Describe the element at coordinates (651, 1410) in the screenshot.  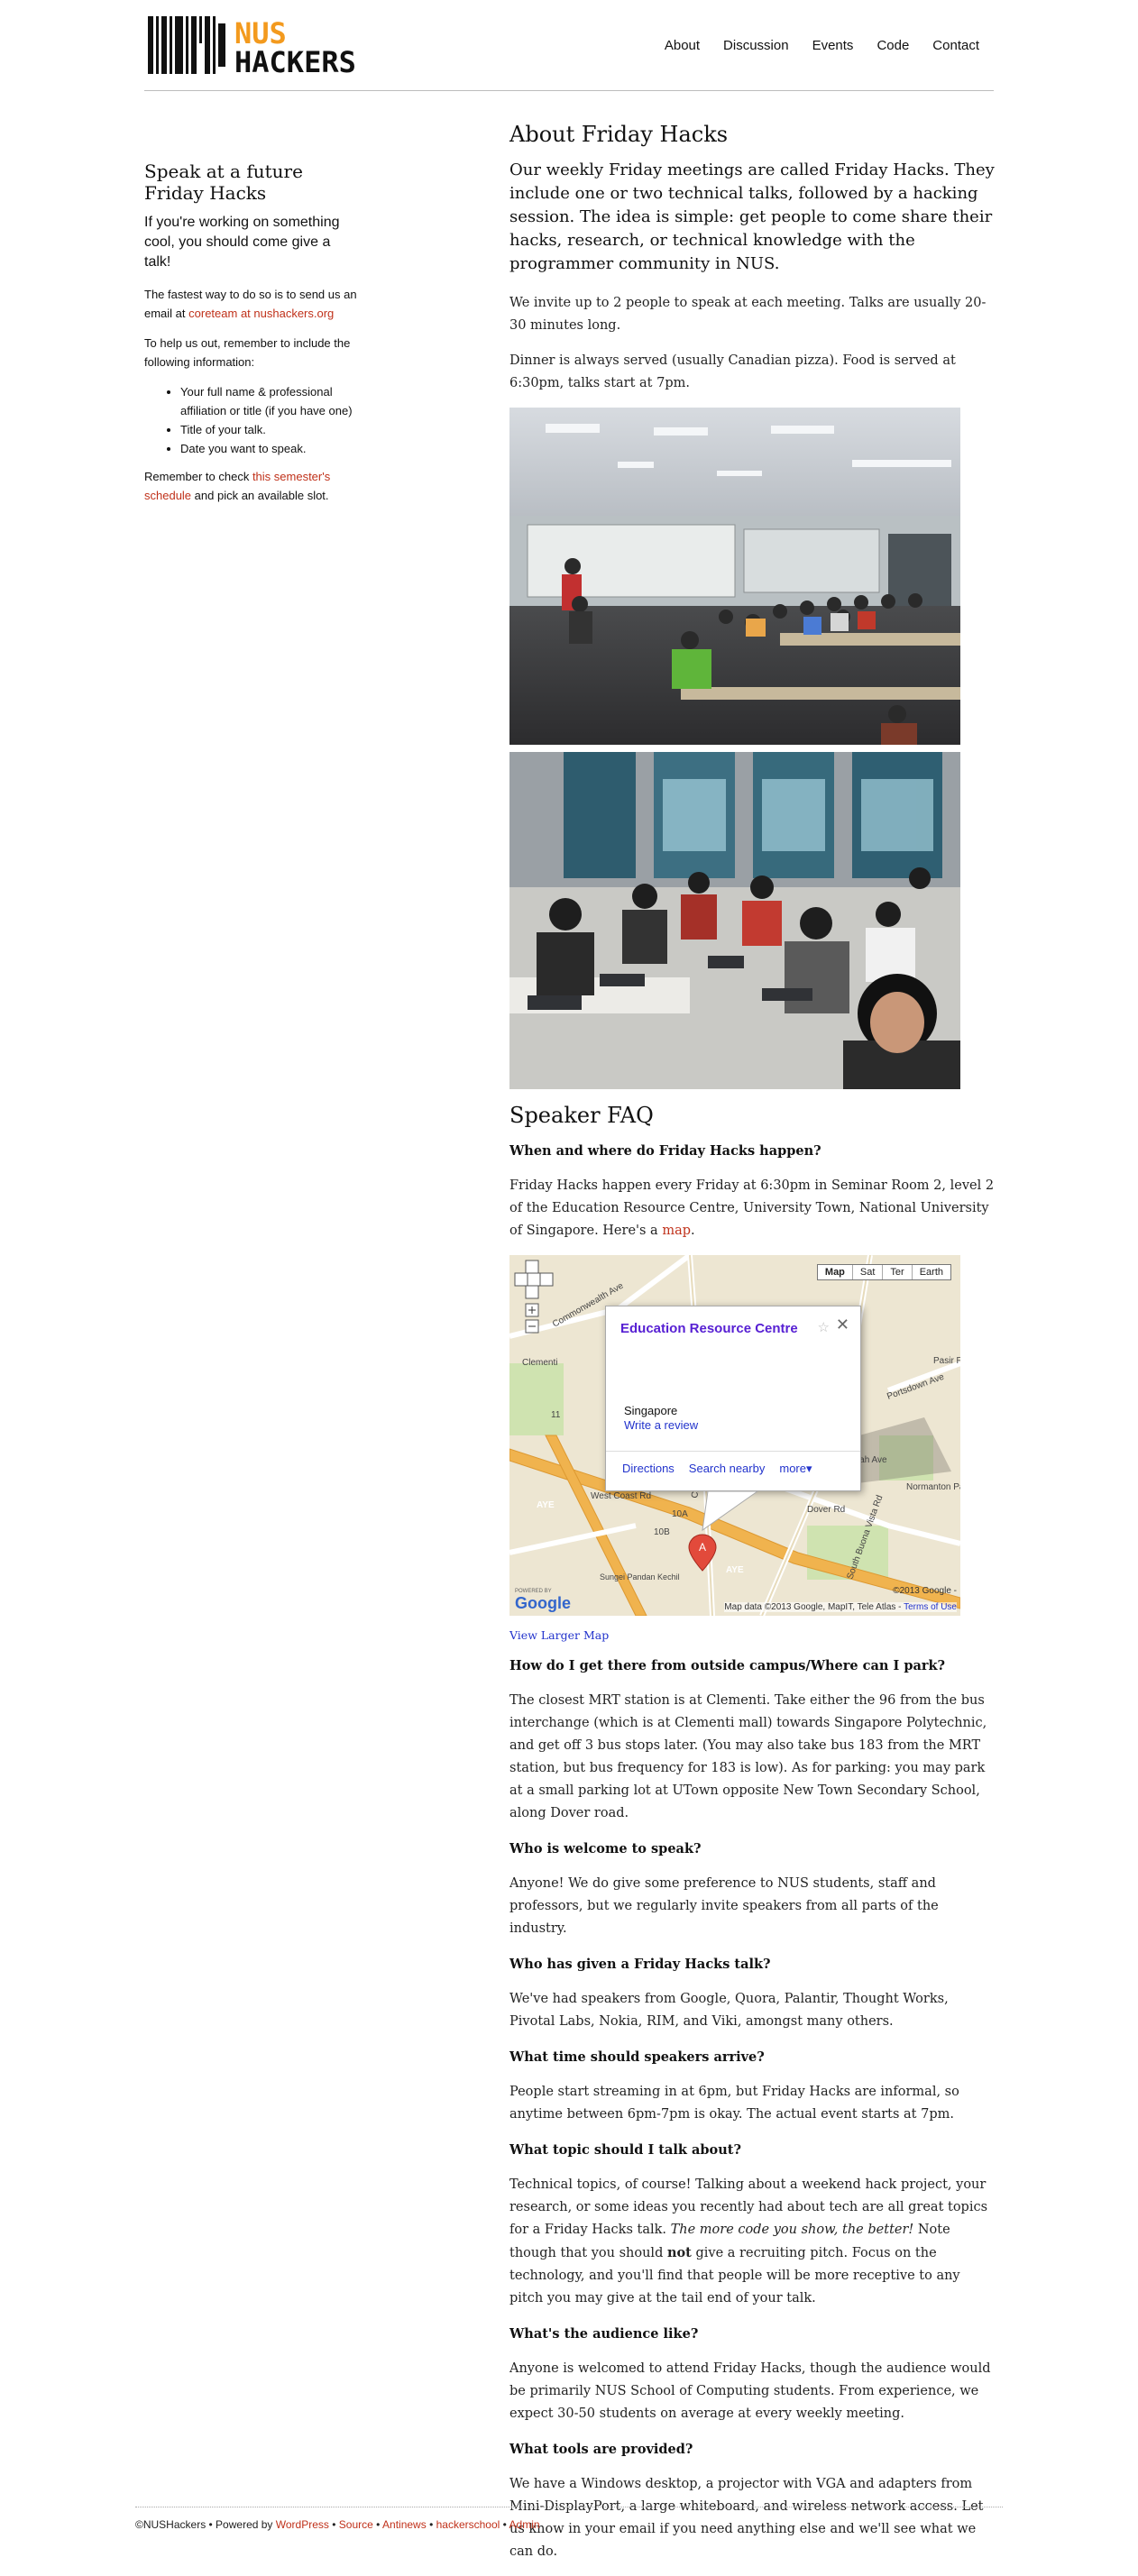
I see `info-window-address: Singapore` at that location.